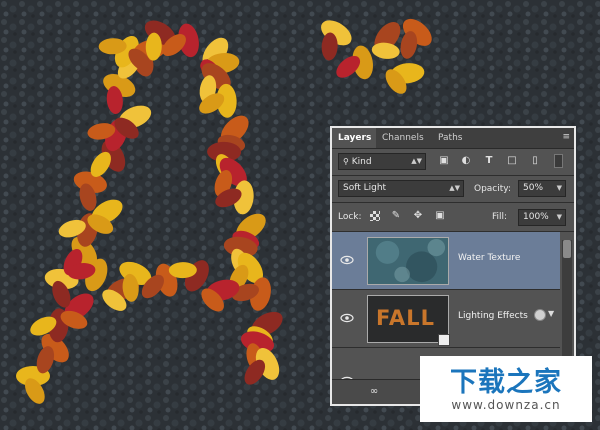  What do you see at coordinates (567, 249) in the screenshot?
I see `scrollbar-thumb` at bounding box center [567, 249].